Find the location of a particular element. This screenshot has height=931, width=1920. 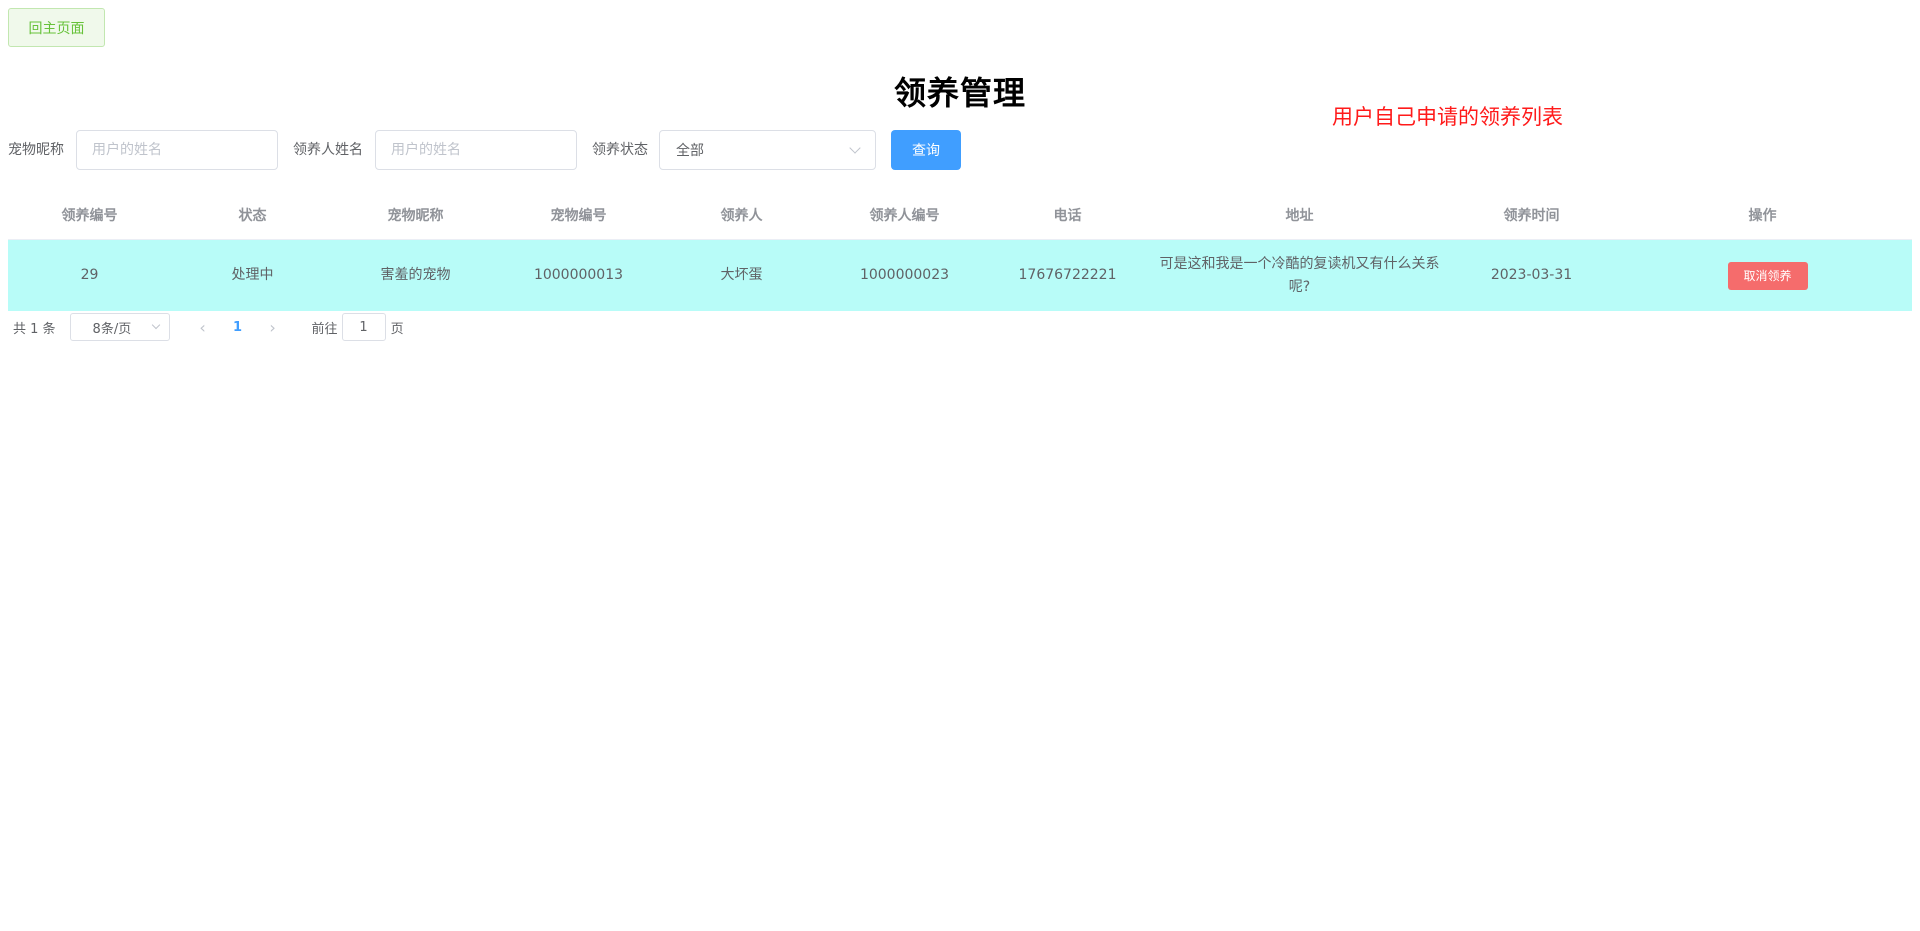

chevron-left-icon: ‹ is located at coordinates (203, 327).